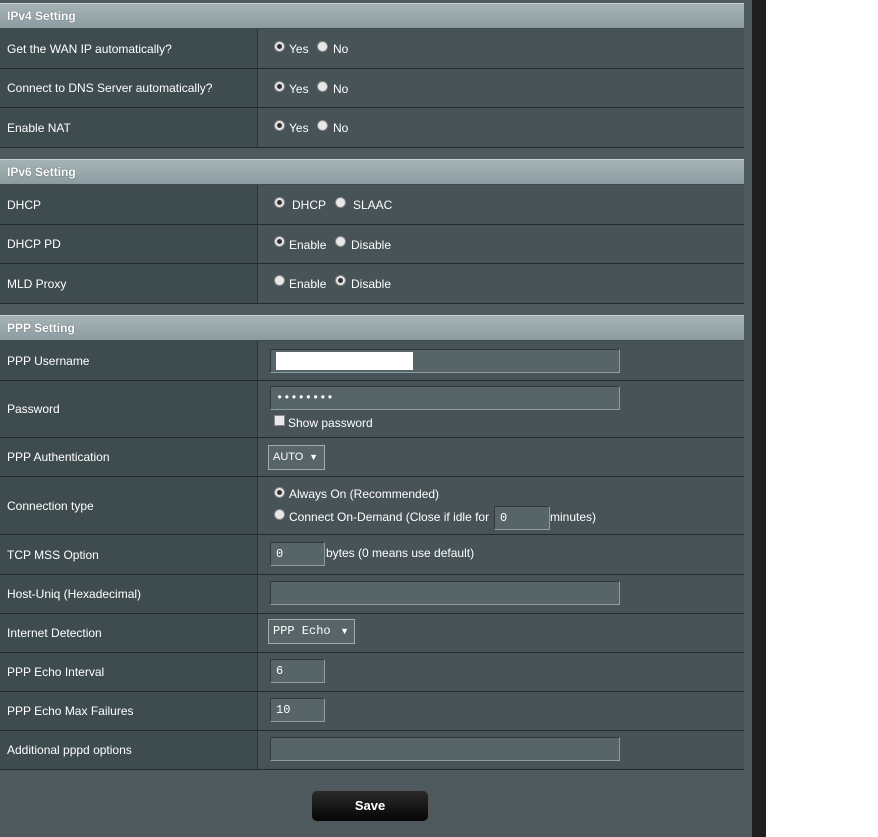 This screenshot has height=837, width=878. Describe the element at coordinates (372, 457) in the screenshot. I see `row-ppp-auth: PPP Authentication AUTO ▼` at that location.